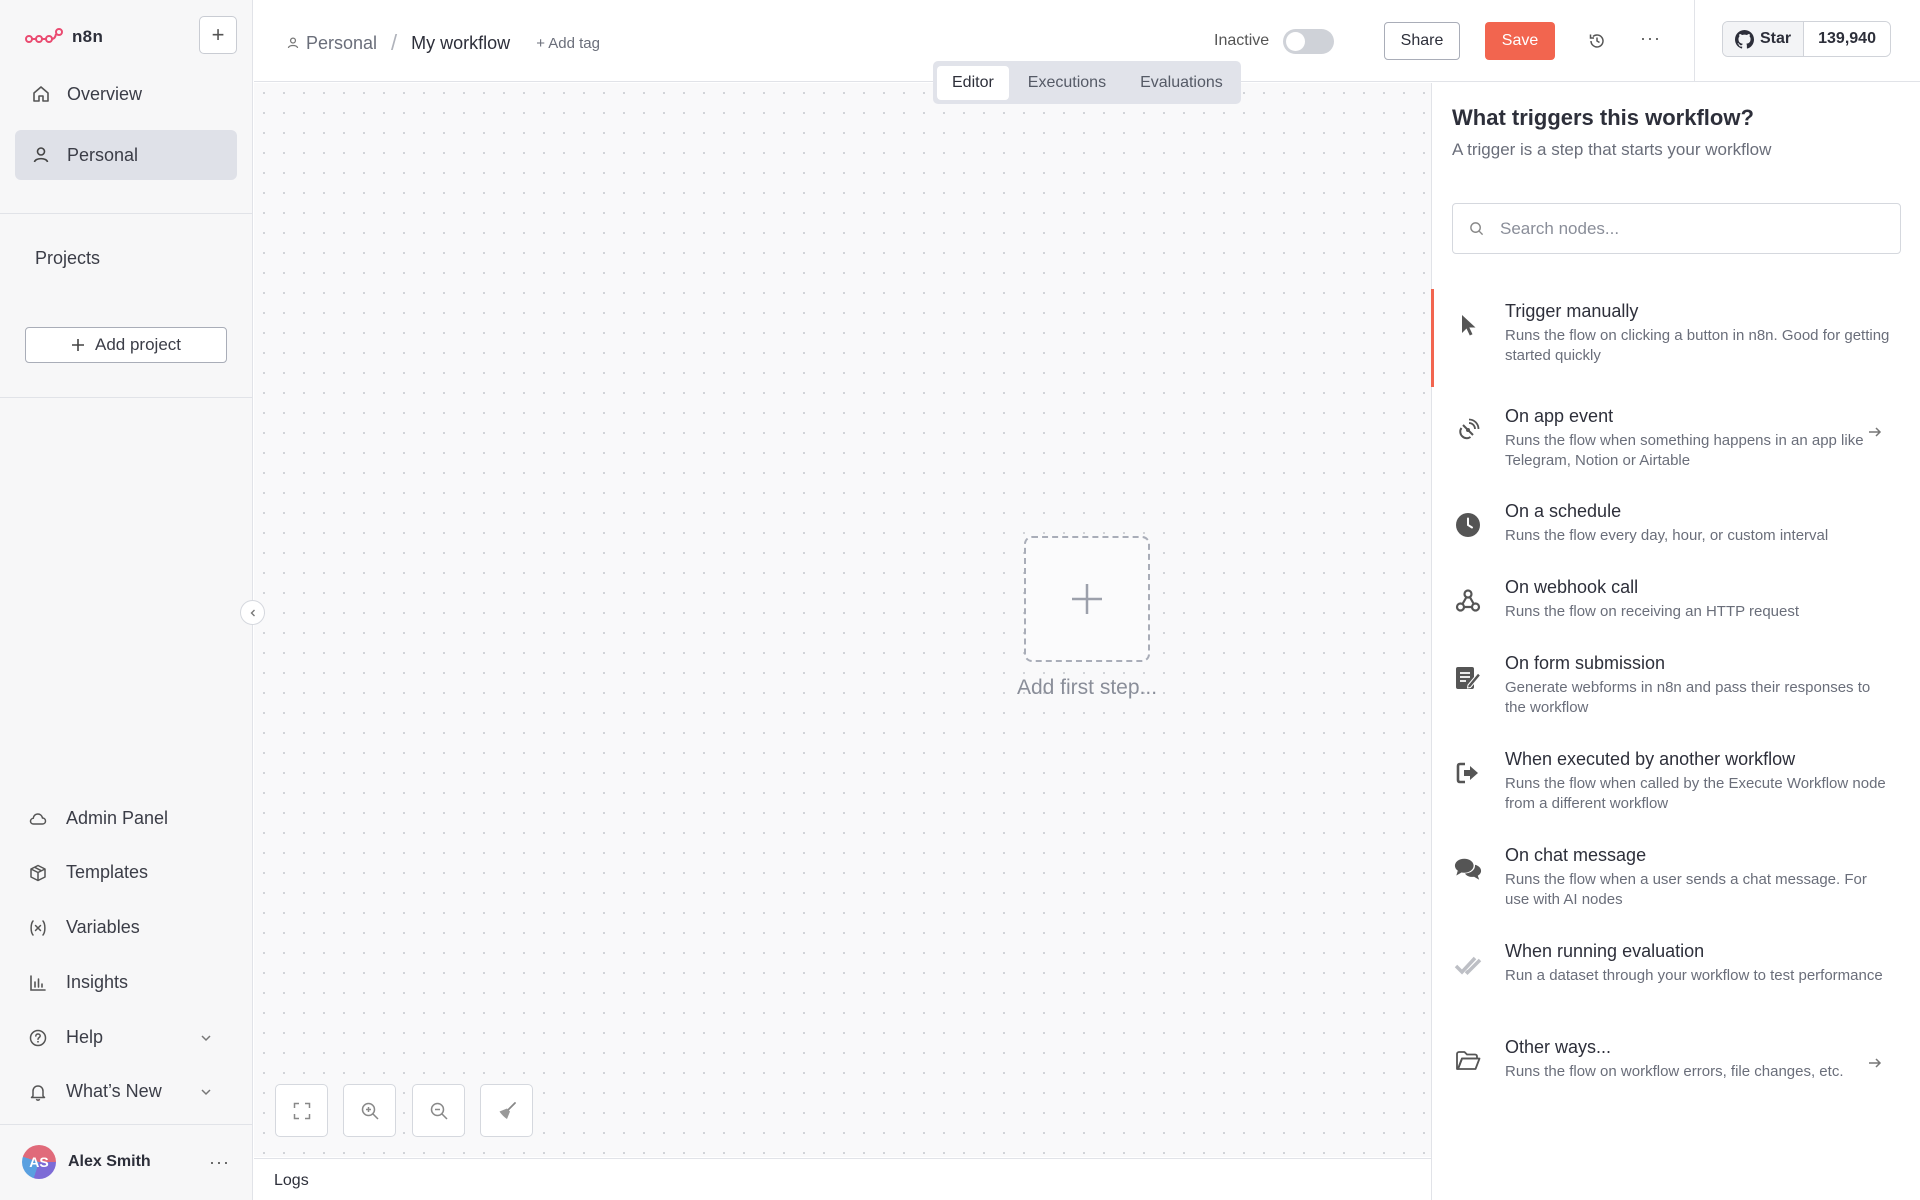  What do you see at coordinates (1468, 325) in the screenshot?
I see `cursor-icon` at bounding box center [1468, 325].